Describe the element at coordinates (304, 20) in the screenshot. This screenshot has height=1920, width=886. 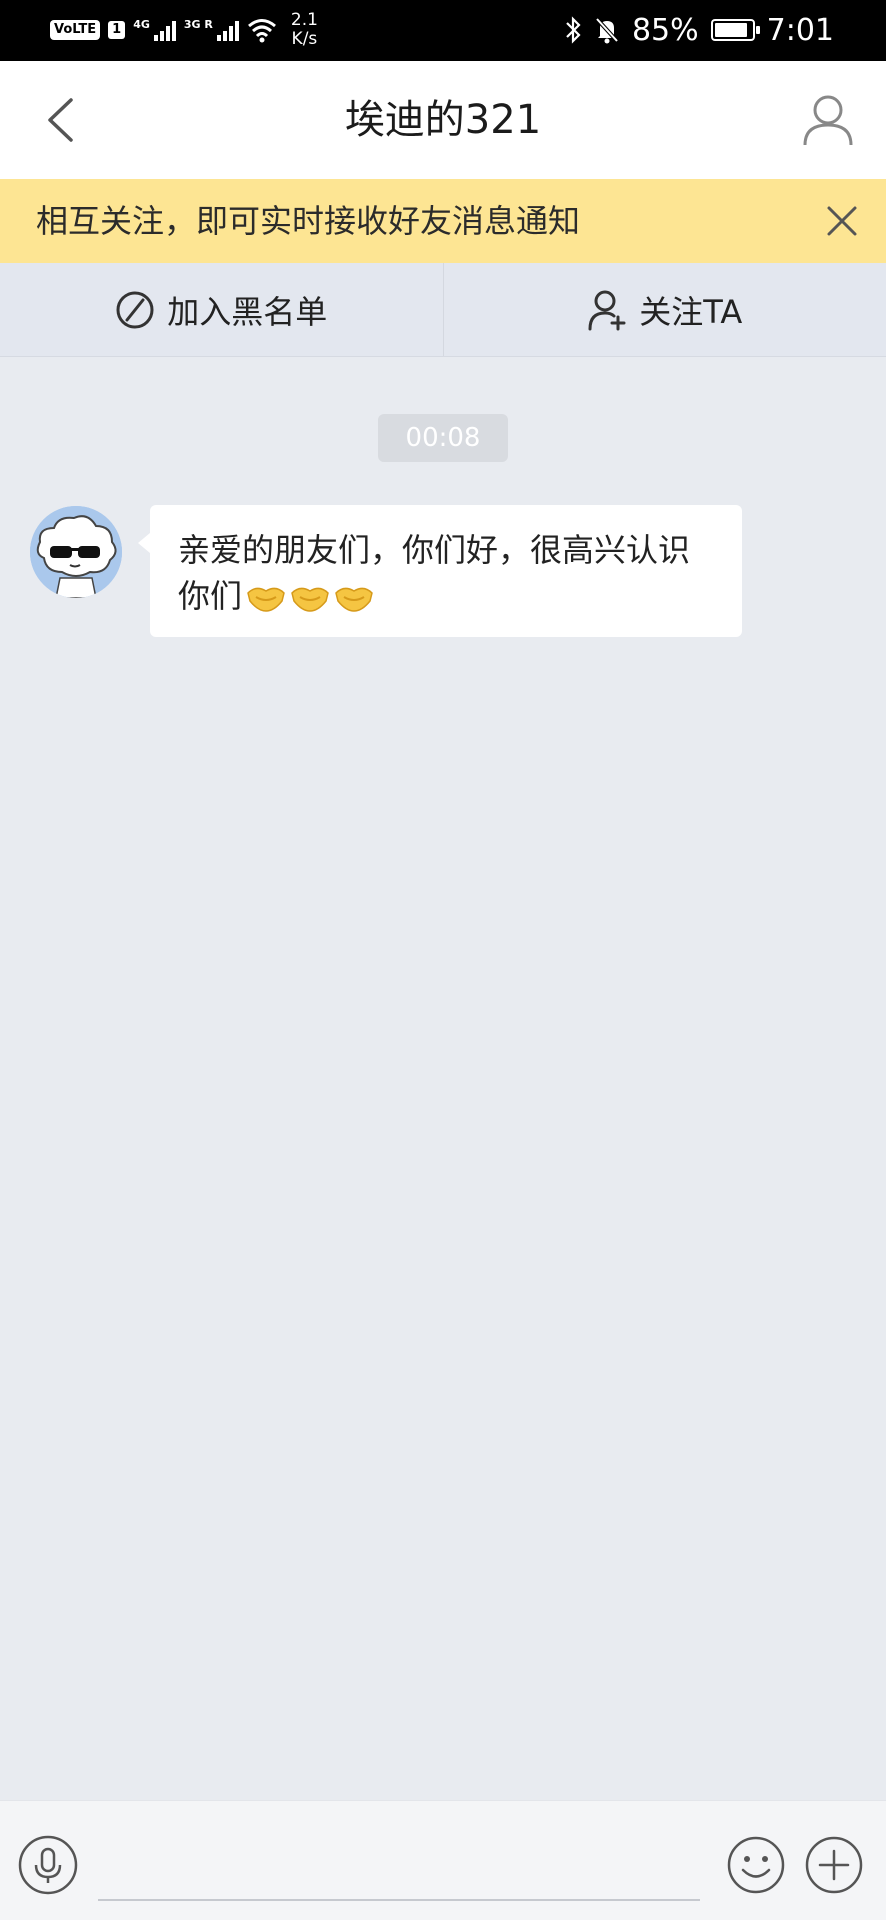
I see `speed-value: 2.1` at that location.